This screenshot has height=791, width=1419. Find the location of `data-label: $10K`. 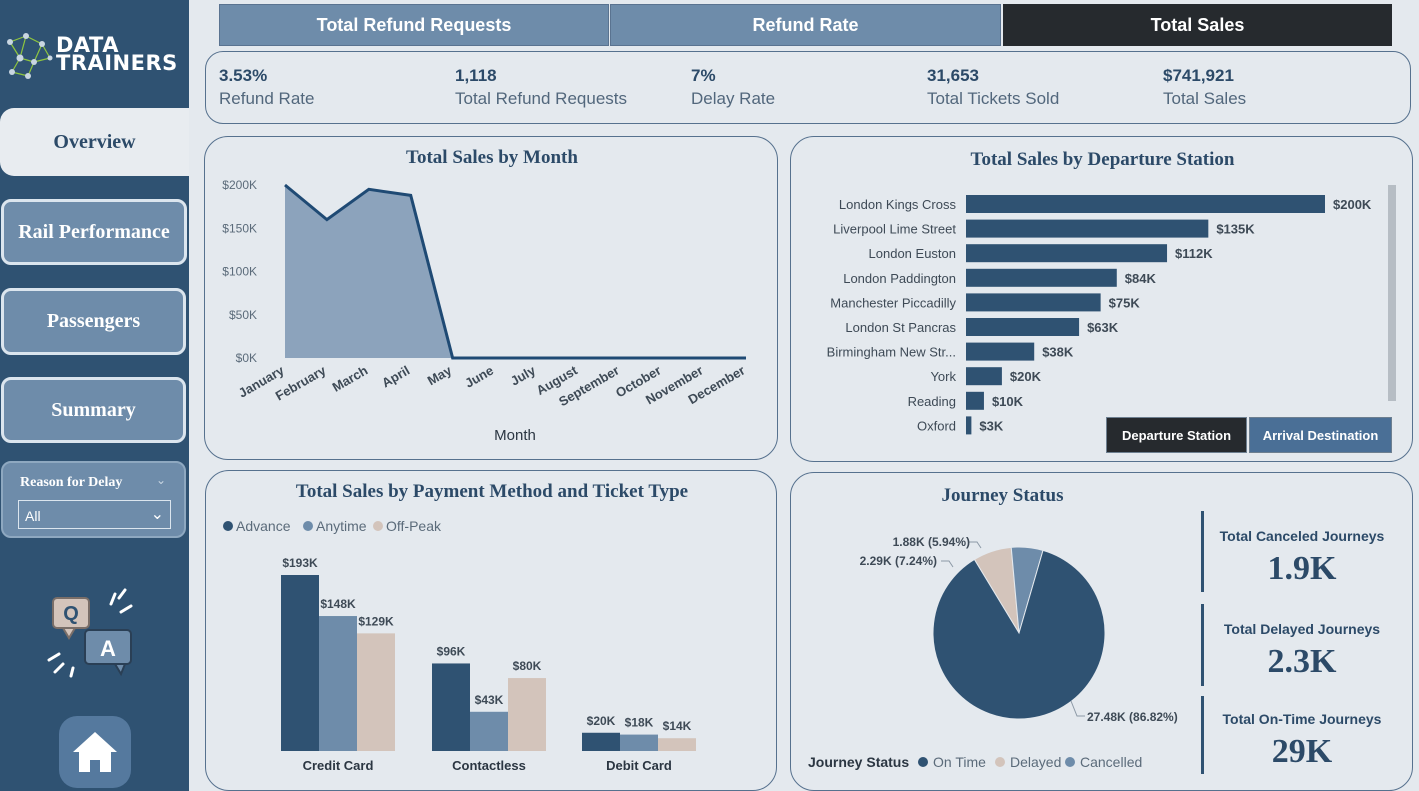

data-label: $10K is located at coordinates (1008, 401).